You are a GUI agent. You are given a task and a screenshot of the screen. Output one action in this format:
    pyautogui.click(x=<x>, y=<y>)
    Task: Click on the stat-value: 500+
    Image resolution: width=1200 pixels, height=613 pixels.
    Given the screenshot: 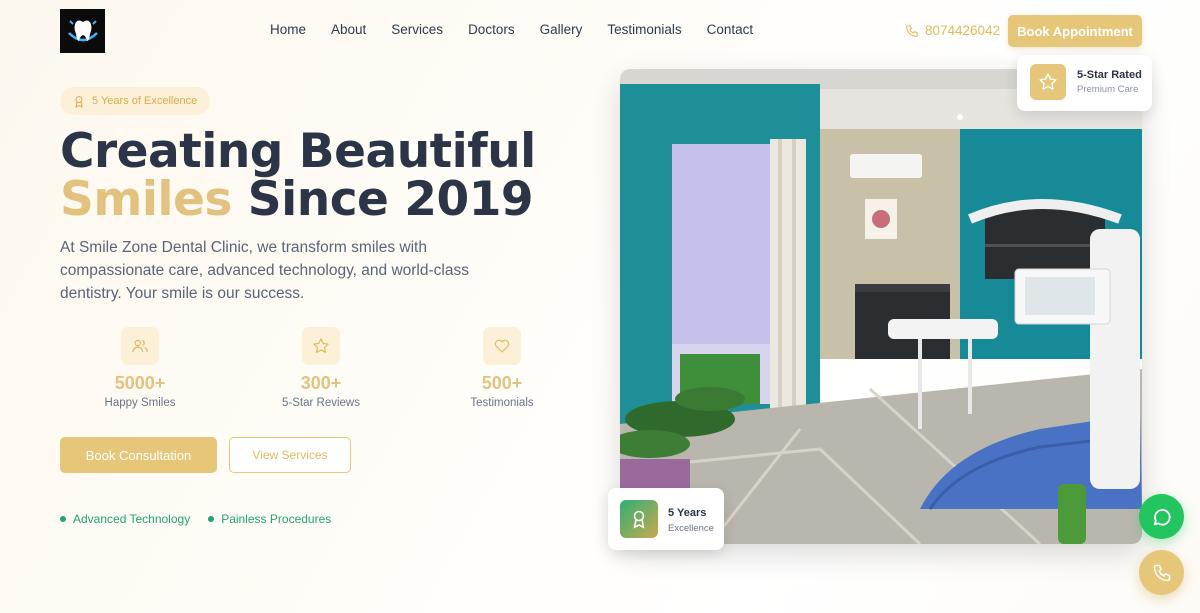 What is the action you would take?
    pyautogui.click(x=502, y=383)
    